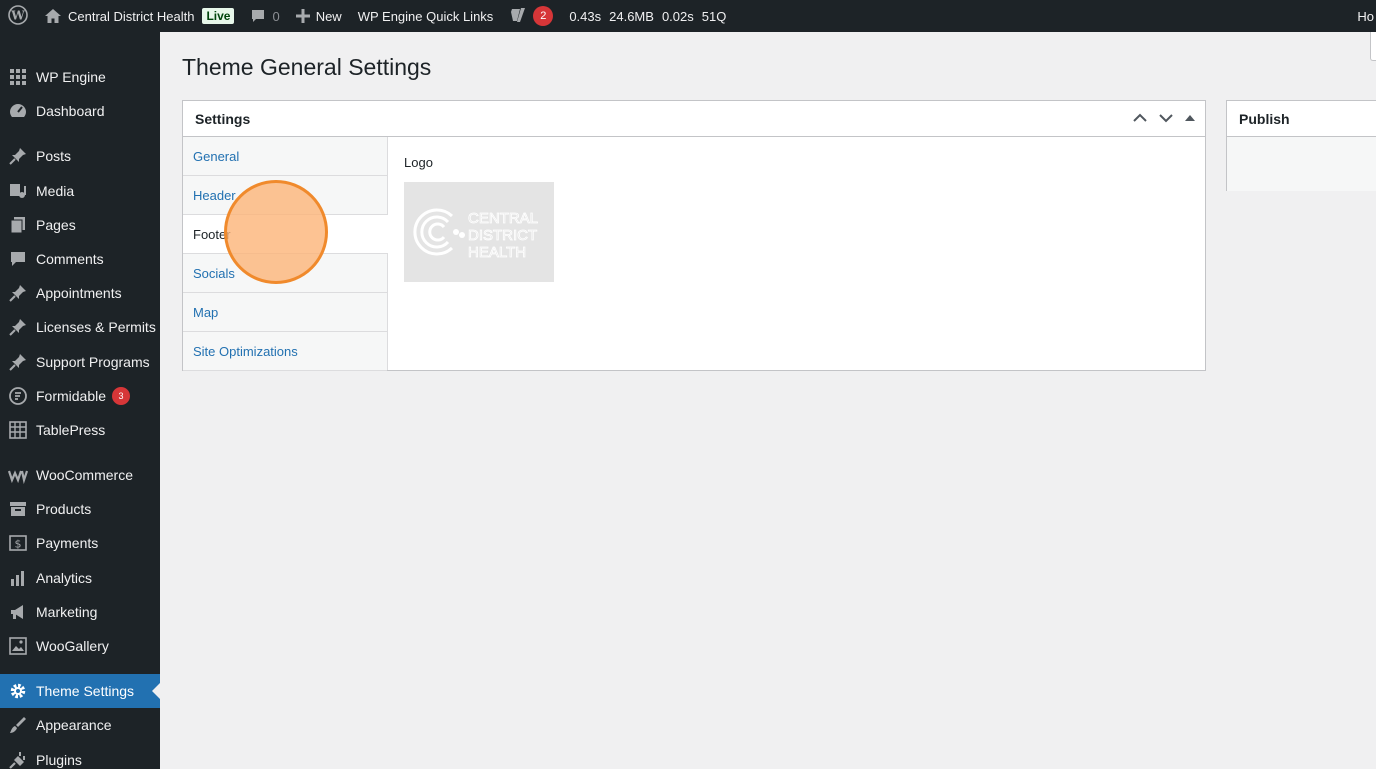 Image resolution: width=1376 pixels, height=769 pixels. I want to click on comments-menu: 0, so click(264, 16).